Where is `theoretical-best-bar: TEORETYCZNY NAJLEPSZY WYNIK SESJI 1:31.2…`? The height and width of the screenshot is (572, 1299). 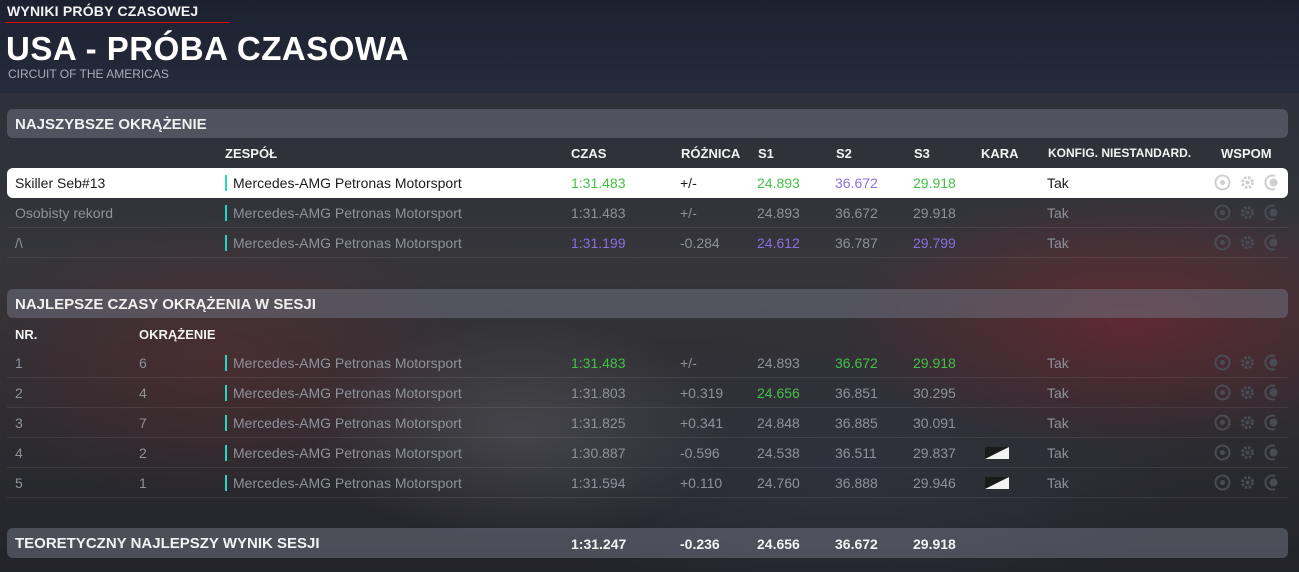
theoretical-best-bar: TEORETYCZNY NAJLEPSZY WYNIK SESJI 1:31.2… is located at coordinates (647, 543).